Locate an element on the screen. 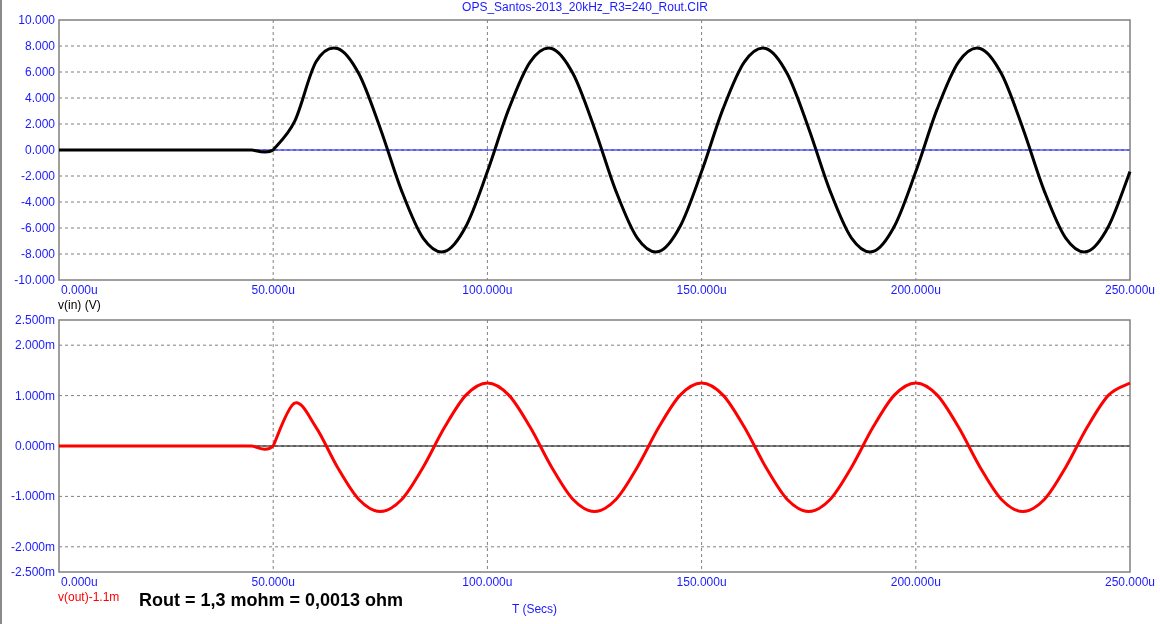 This screenshot has width=1160, height=624. y-tick-label: 4.000 is located at coordinates (39, 98).